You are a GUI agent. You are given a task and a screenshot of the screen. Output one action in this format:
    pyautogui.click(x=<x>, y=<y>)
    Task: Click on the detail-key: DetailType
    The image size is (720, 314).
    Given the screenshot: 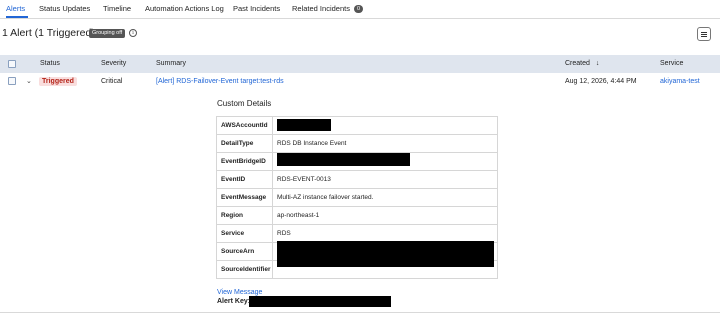 What is the action you would take?
    pyautogui.click(x=244, y=143)
    